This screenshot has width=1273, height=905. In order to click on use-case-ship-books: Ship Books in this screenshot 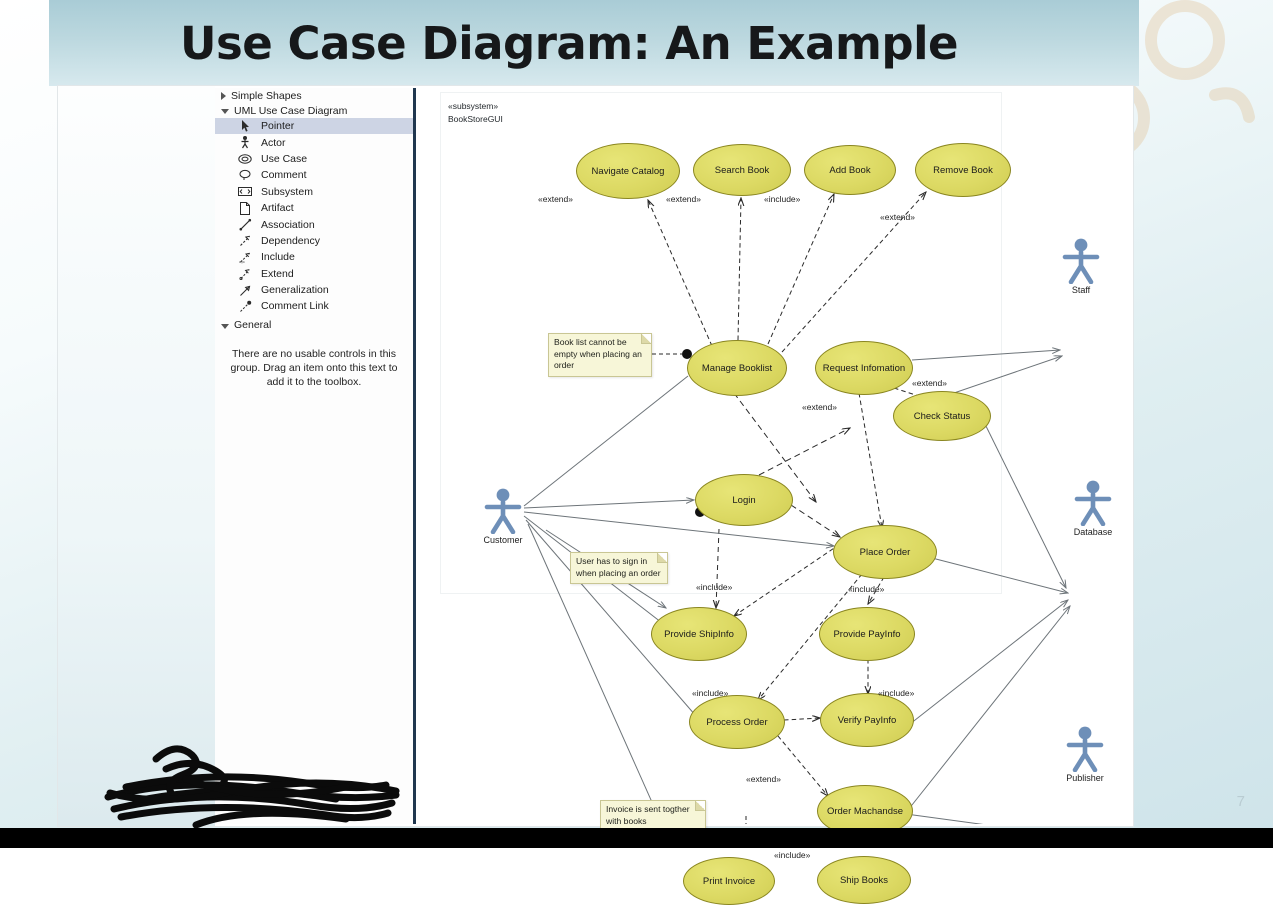, I will do `click(864, 880)`.